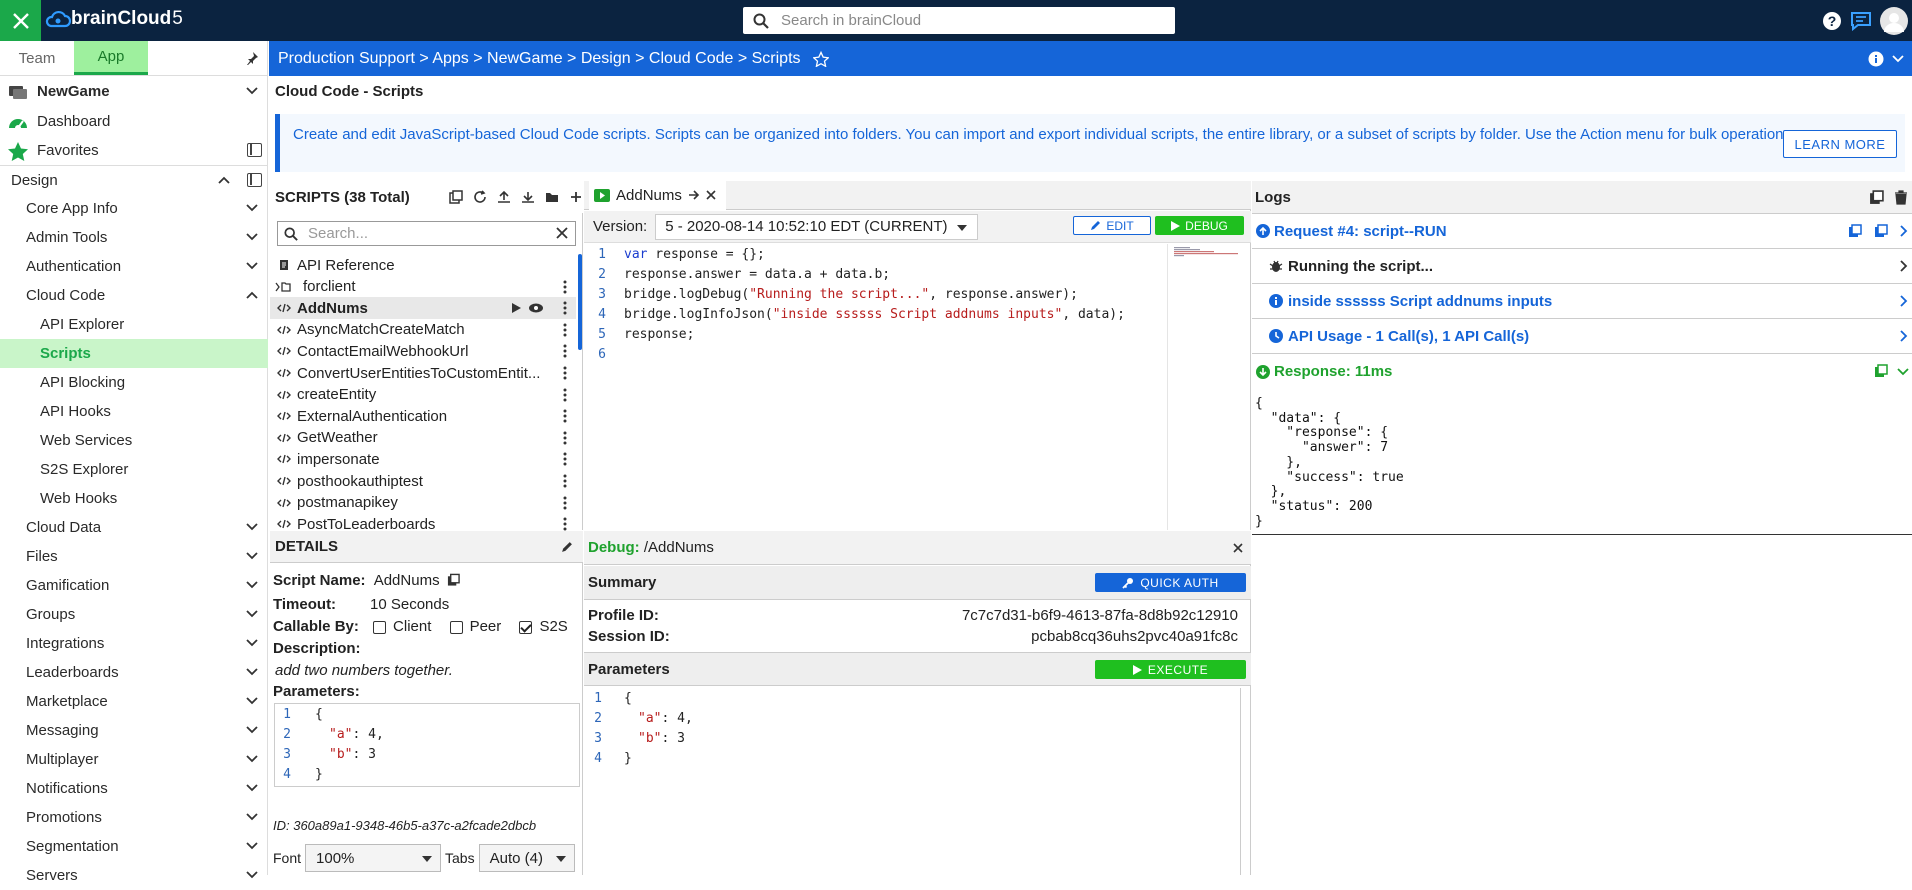 Image resolution: width=1912 pixels, height=890 pixels. What do you see at coordinates (423, 287) in the screenshot?
I see `script-list-item: forclient` at bounding box center [423, 287].